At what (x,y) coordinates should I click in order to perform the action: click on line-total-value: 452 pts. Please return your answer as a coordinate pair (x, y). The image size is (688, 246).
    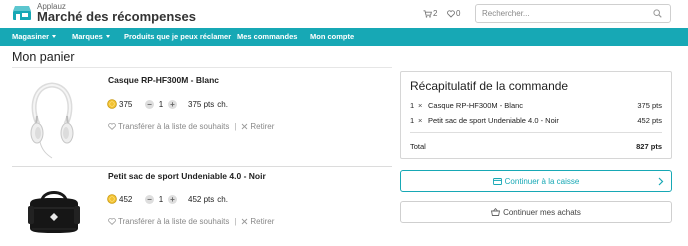
    Looking at the image, I should click on (201, 199).